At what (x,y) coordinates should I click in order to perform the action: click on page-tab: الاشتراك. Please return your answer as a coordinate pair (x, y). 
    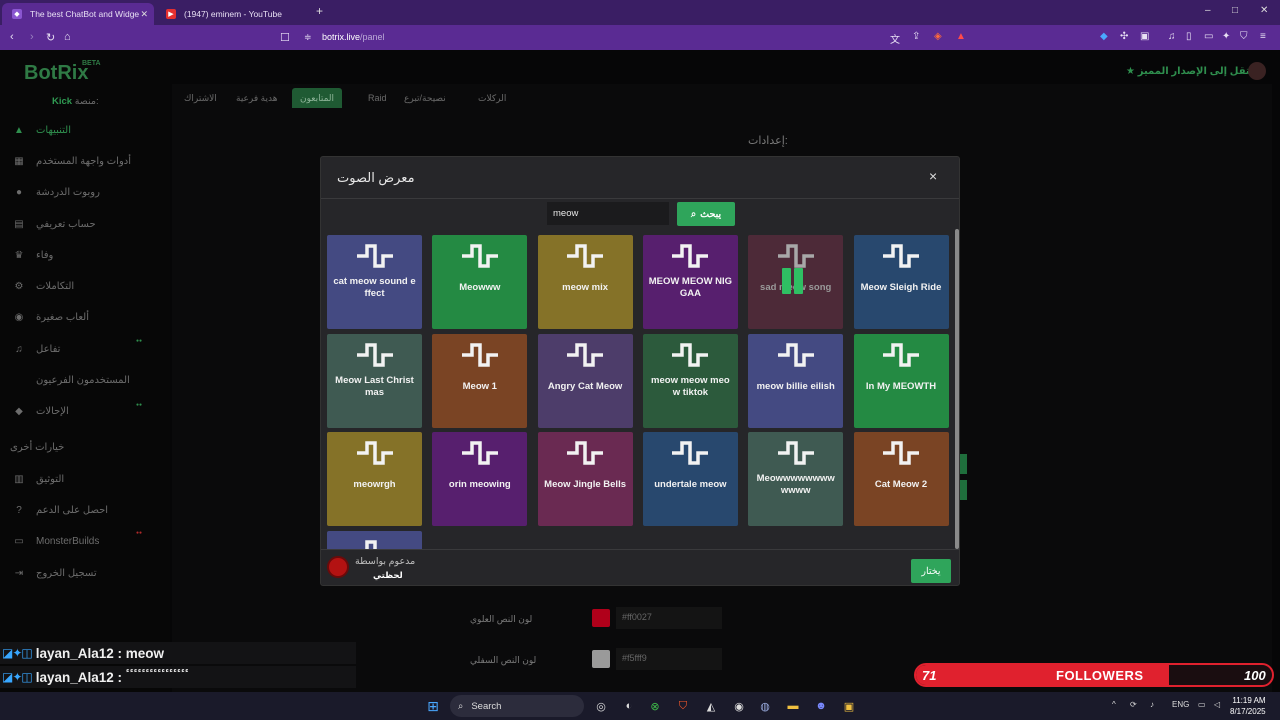
    Looking at the image, I should click on (200, 98).